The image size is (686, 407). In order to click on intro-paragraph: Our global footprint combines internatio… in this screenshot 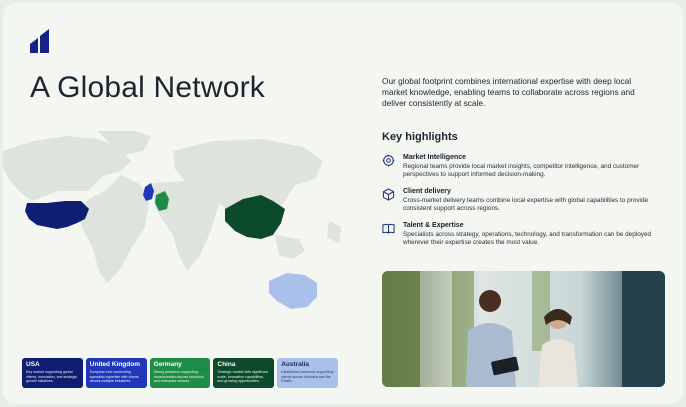, I will do `click(508, 92)`.